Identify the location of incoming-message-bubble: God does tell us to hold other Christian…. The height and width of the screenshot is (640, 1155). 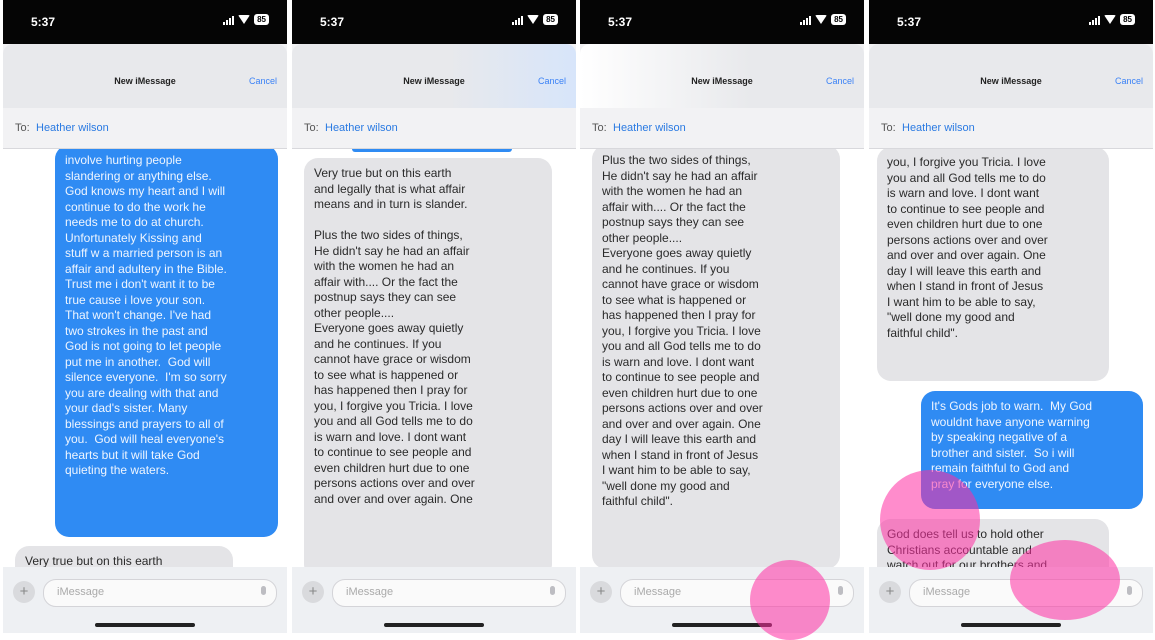
(993, 543).